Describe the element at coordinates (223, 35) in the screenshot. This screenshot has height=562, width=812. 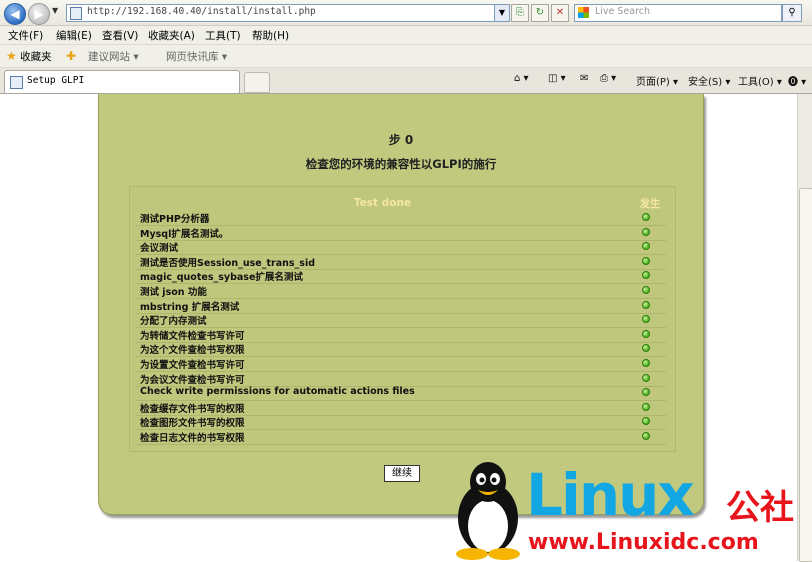
I see `menu-tools: 工具(T)` at that location.